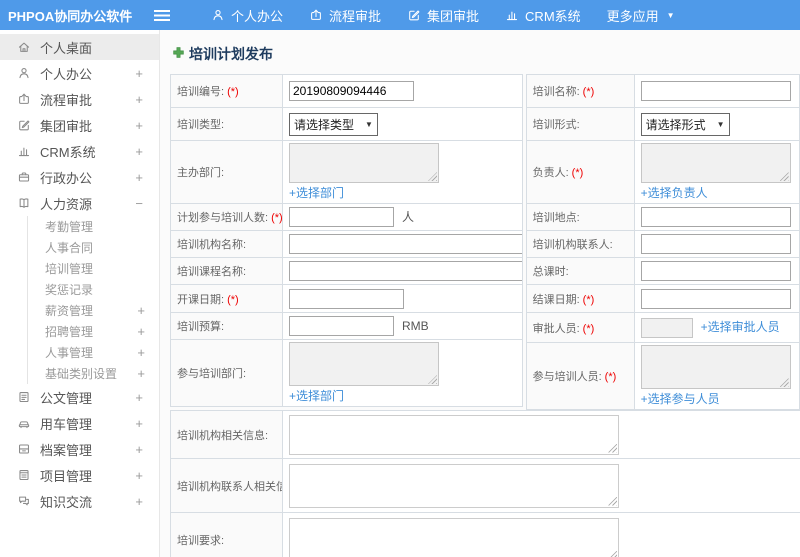  What do you see at coordinates (405, 244) in the screenshot?
I see `training-org-name-input` at bounding box center [405, 244].